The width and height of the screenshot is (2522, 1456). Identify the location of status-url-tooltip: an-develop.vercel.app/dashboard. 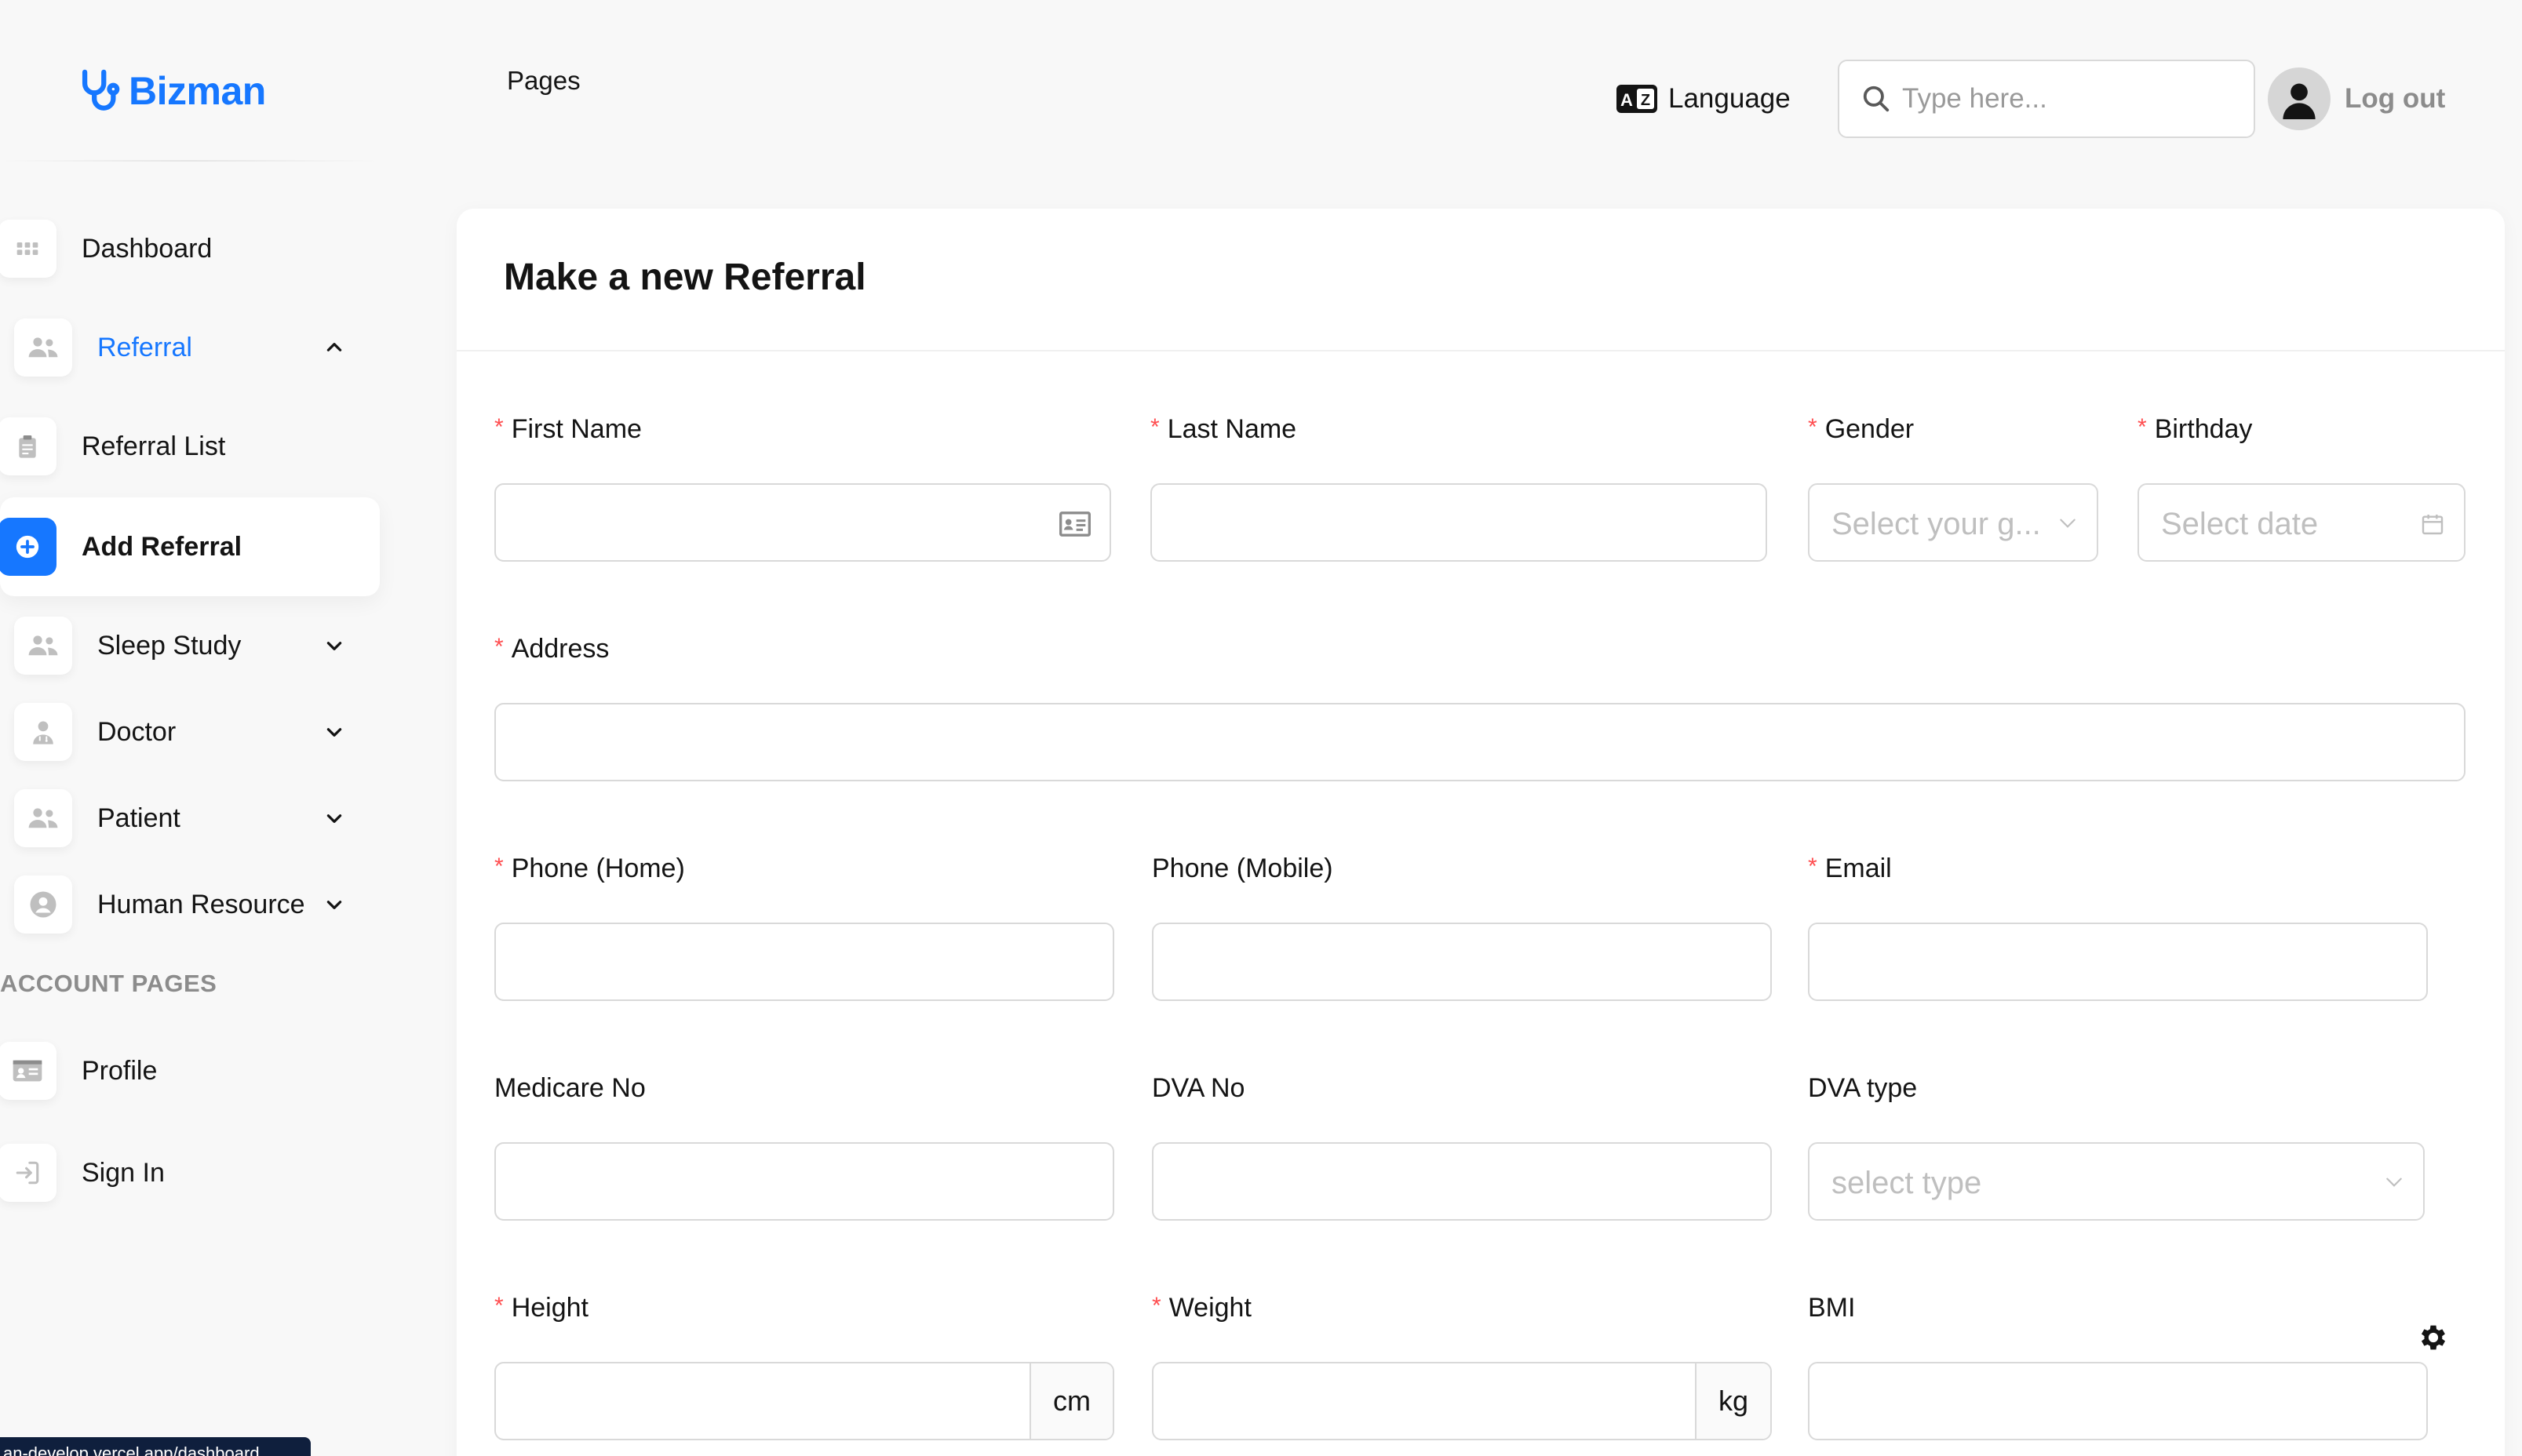
(155, 1446).